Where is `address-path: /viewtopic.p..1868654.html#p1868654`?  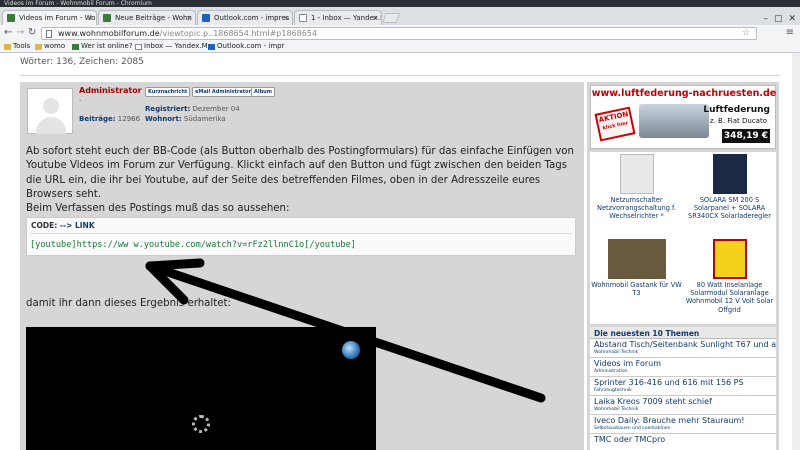 address-path: /viewtopic.p..1868654.html#p1868654 is located at coordinates (238, 33).